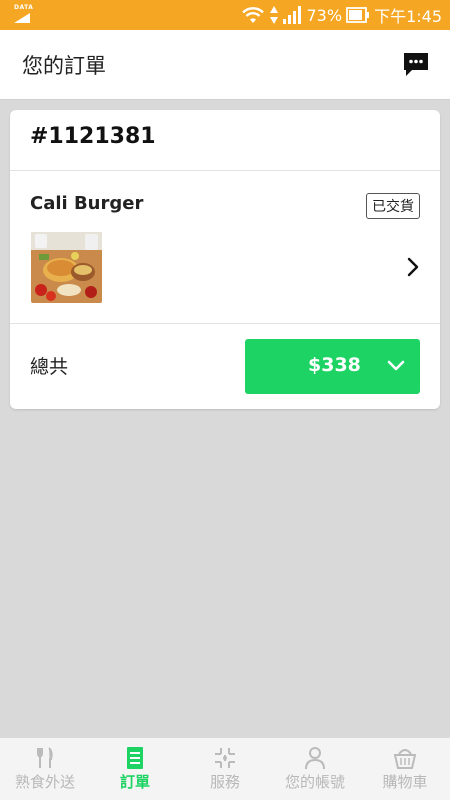 The width and height of the screenshot is (450, 800). What do you see at coordinates (135, 758) in the screenshot?
I see `list-icon` at bounding box center [135, 758].